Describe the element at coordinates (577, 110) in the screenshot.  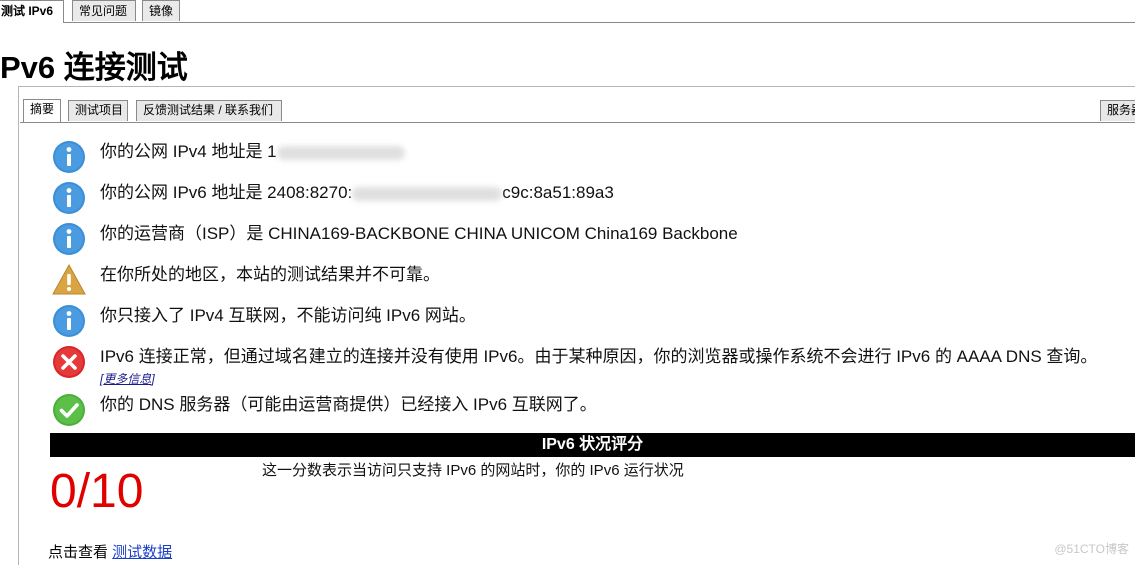
I see `inner-tab-bar: 摘要 测试项目 反馈测试结果 / 联系我们 服务器` at that location.